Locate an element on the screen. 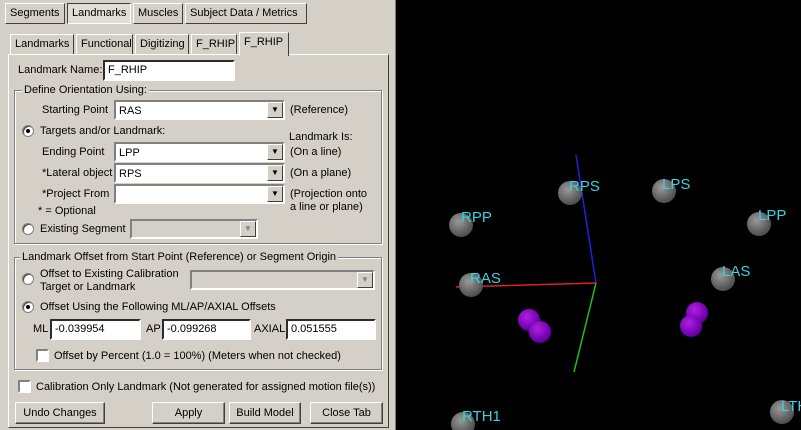  build-model-button: Build Model is located at coordinates (265, 413).